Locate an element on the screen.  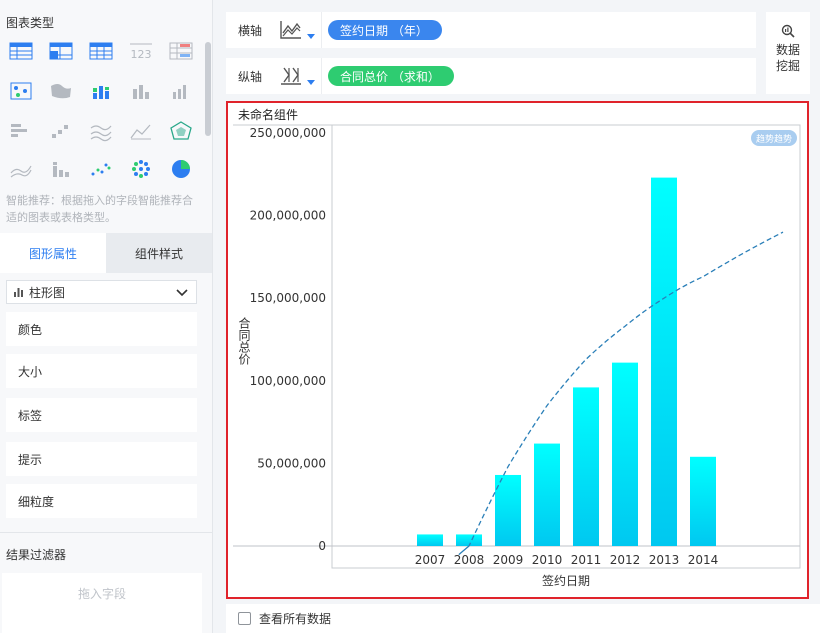
y-tick-label: 150,000,000 is located at coordinates (288, 298).